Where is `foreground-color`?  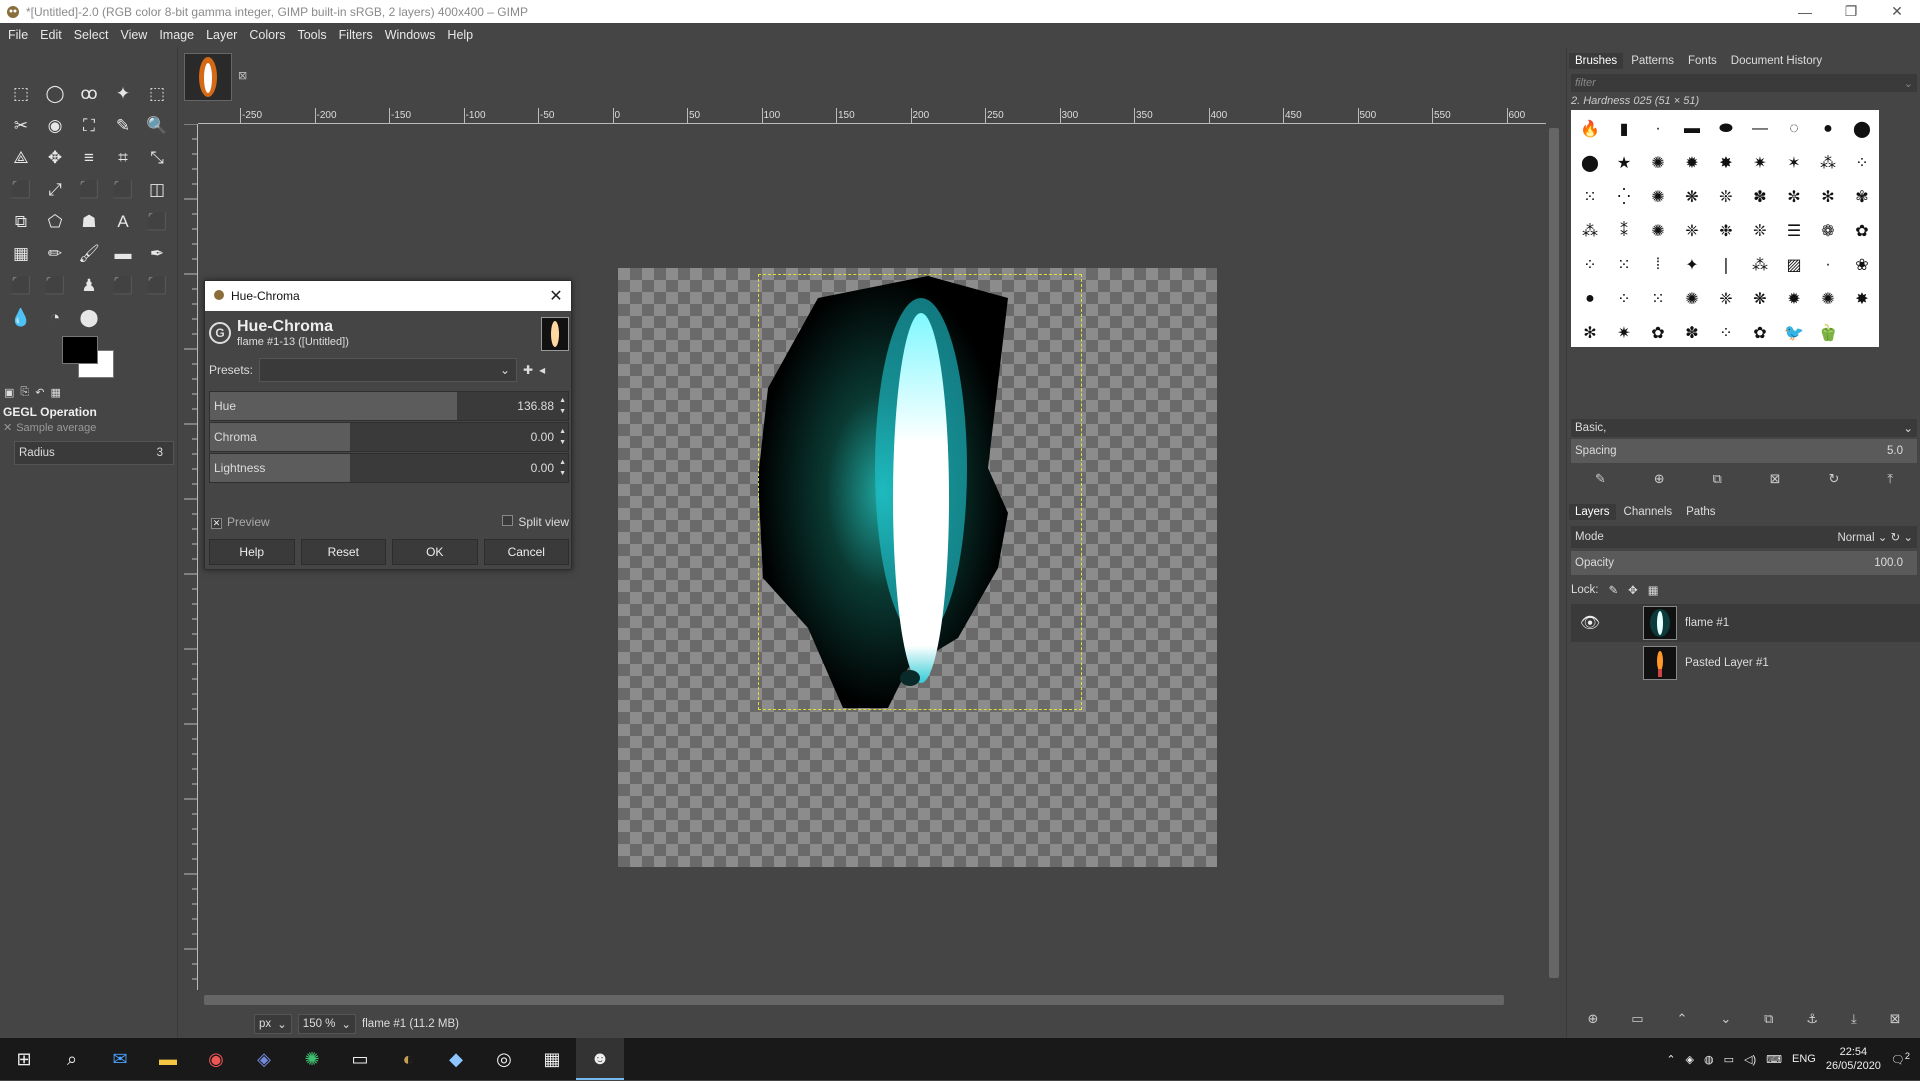
foreground-color is located at coordinates (80, 350).